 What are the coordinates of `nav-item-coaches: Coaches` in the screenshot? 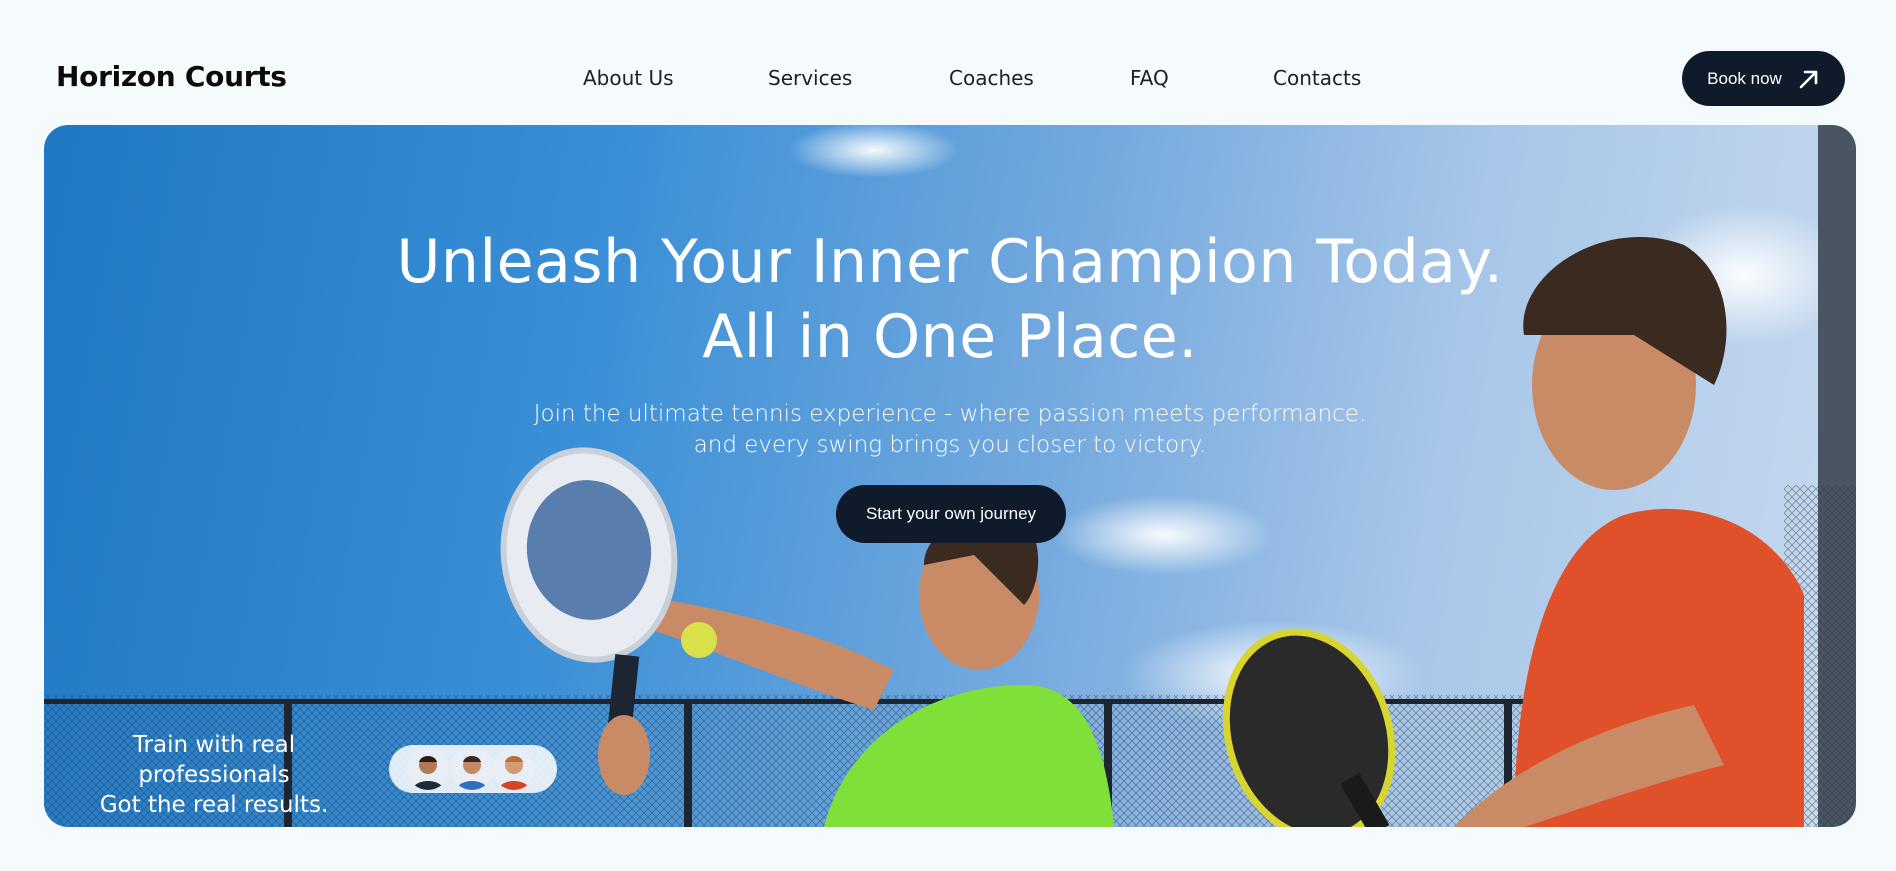 It's located at (991, 78).